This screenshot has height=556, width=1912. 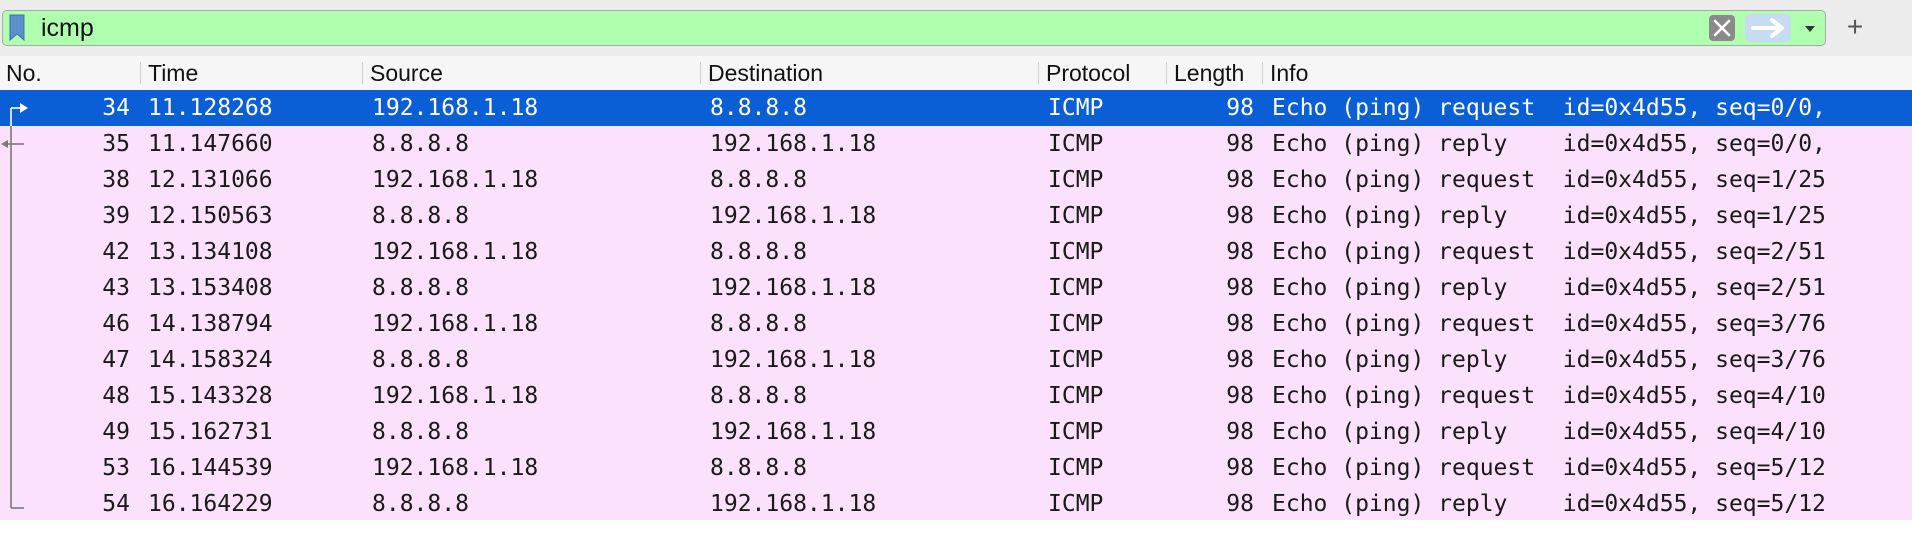 I want to click on column-header-protocol: Protocol, so click(x=1105, y=73).